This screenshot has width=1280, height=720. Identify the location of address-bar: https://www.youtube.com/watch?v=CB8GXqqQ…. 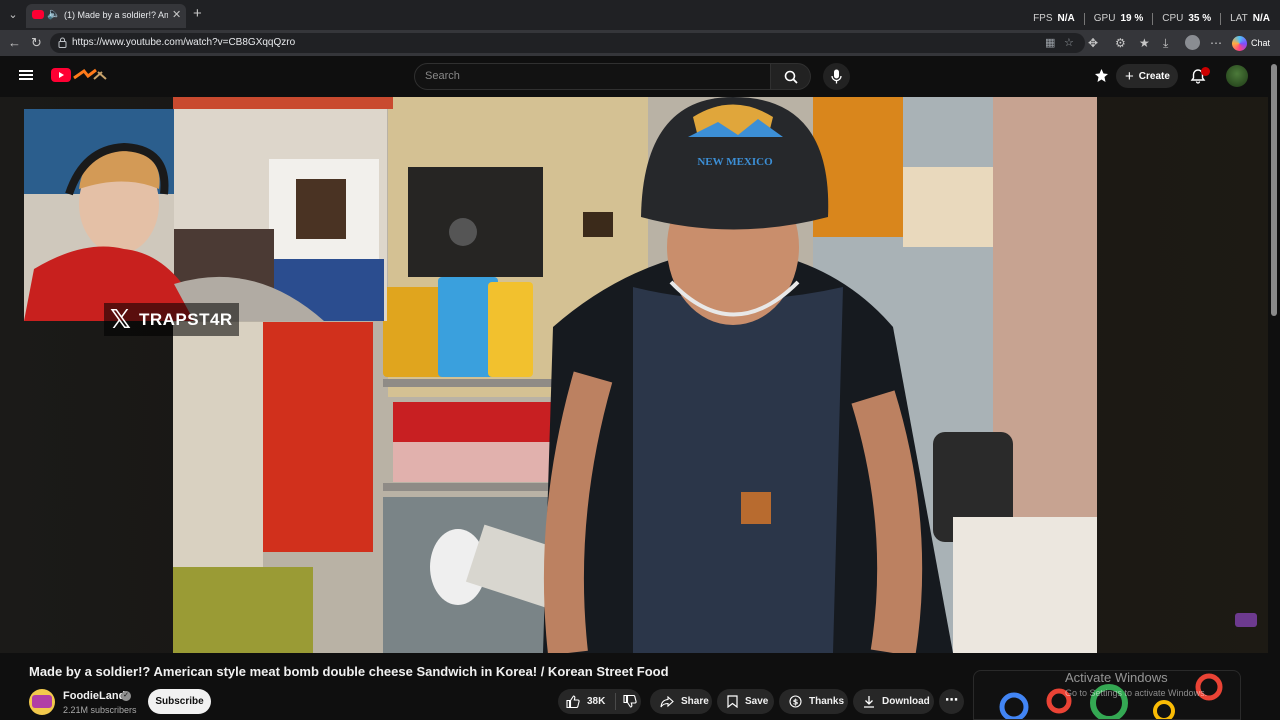
(567, 43).